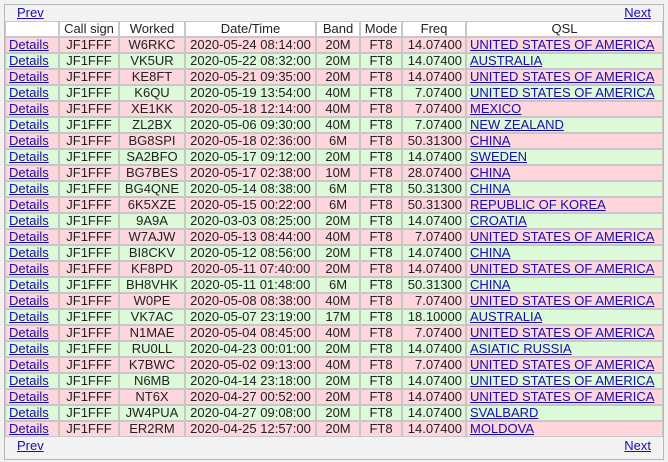 The height and width of the screenshot is (462, 668). Describe the element at coordinates (152, 333) in the screenshot. I see `worked-cell: N1MAE` at that location.